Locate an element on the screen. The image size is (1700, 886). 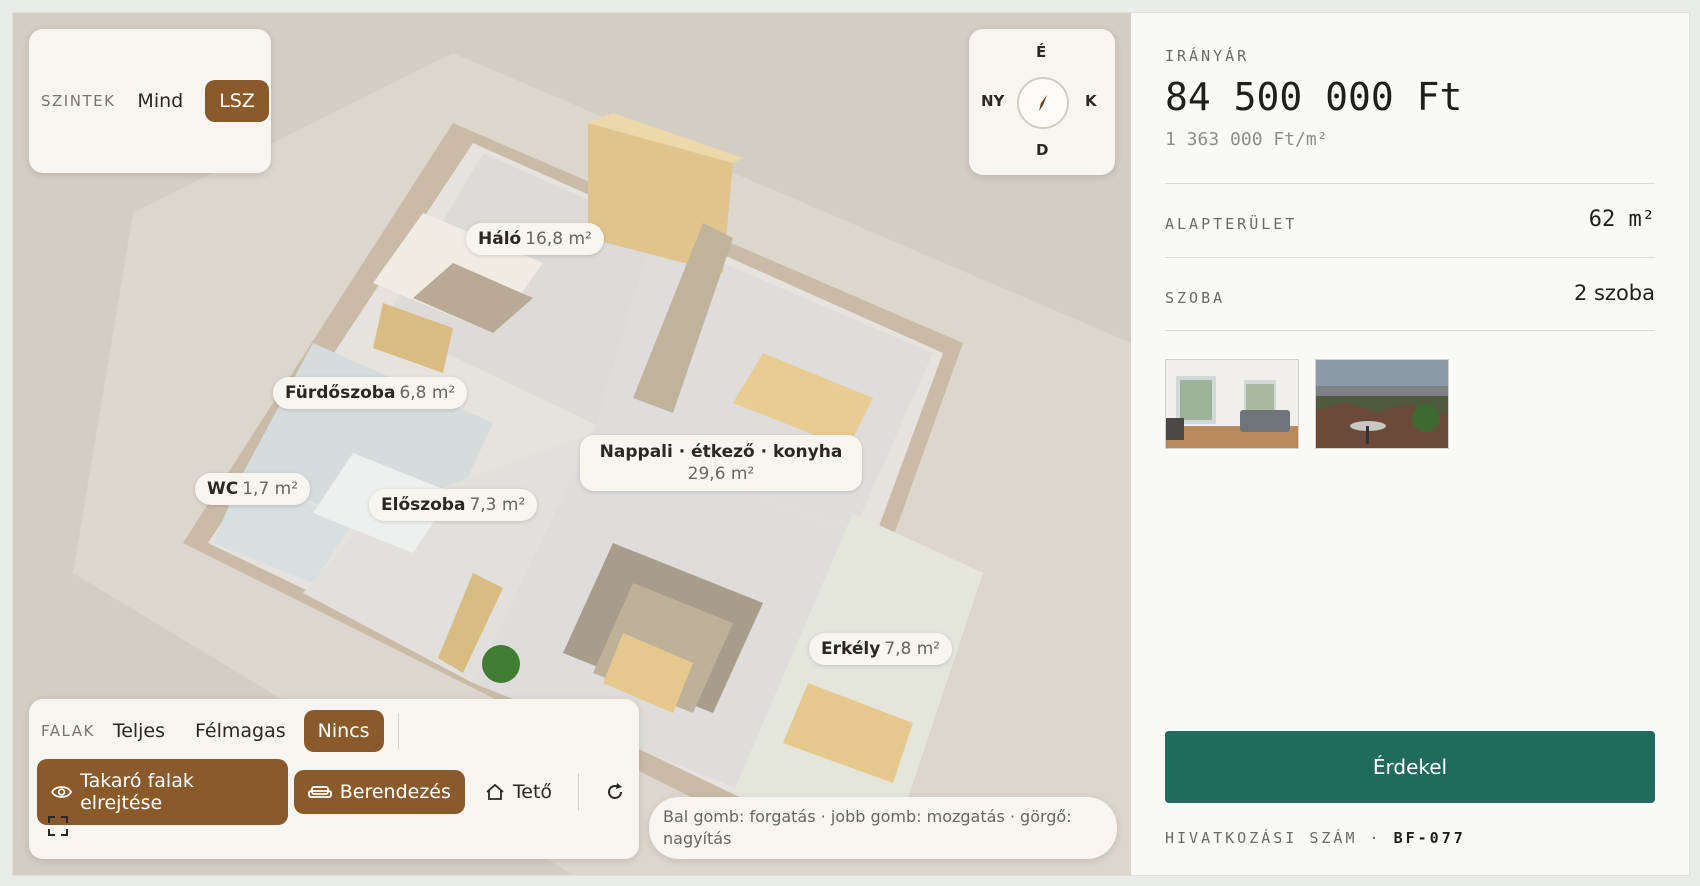
room-area: 1,7 m² is located at coordinates (270, 489).